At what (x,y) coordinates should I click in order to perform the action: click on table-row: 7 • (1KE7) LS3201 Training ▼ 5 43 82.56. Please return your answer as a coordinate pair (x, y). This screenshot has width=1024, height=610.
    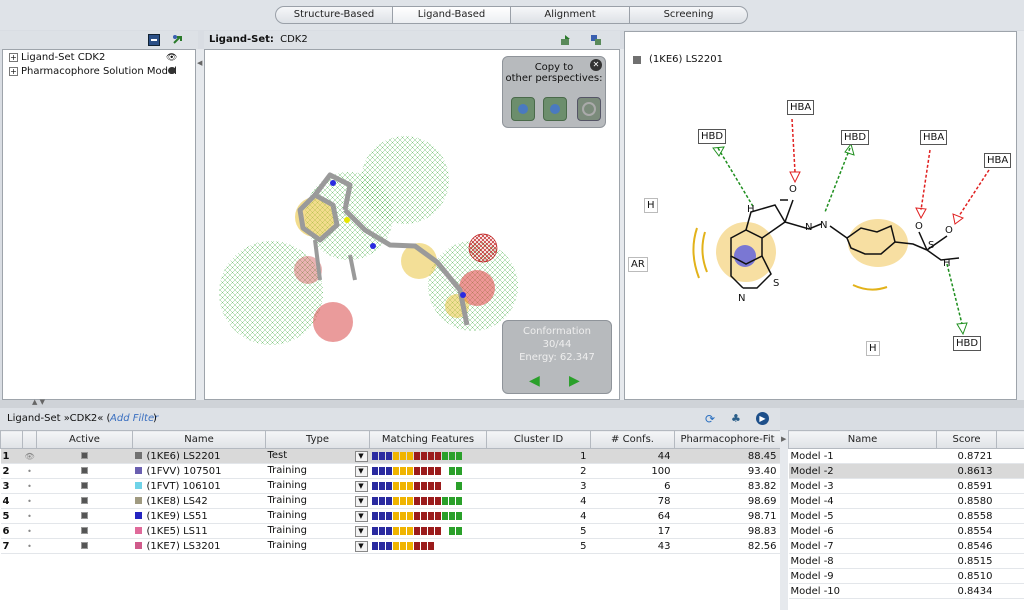
    Looking at the image, I should click on (390, 546).